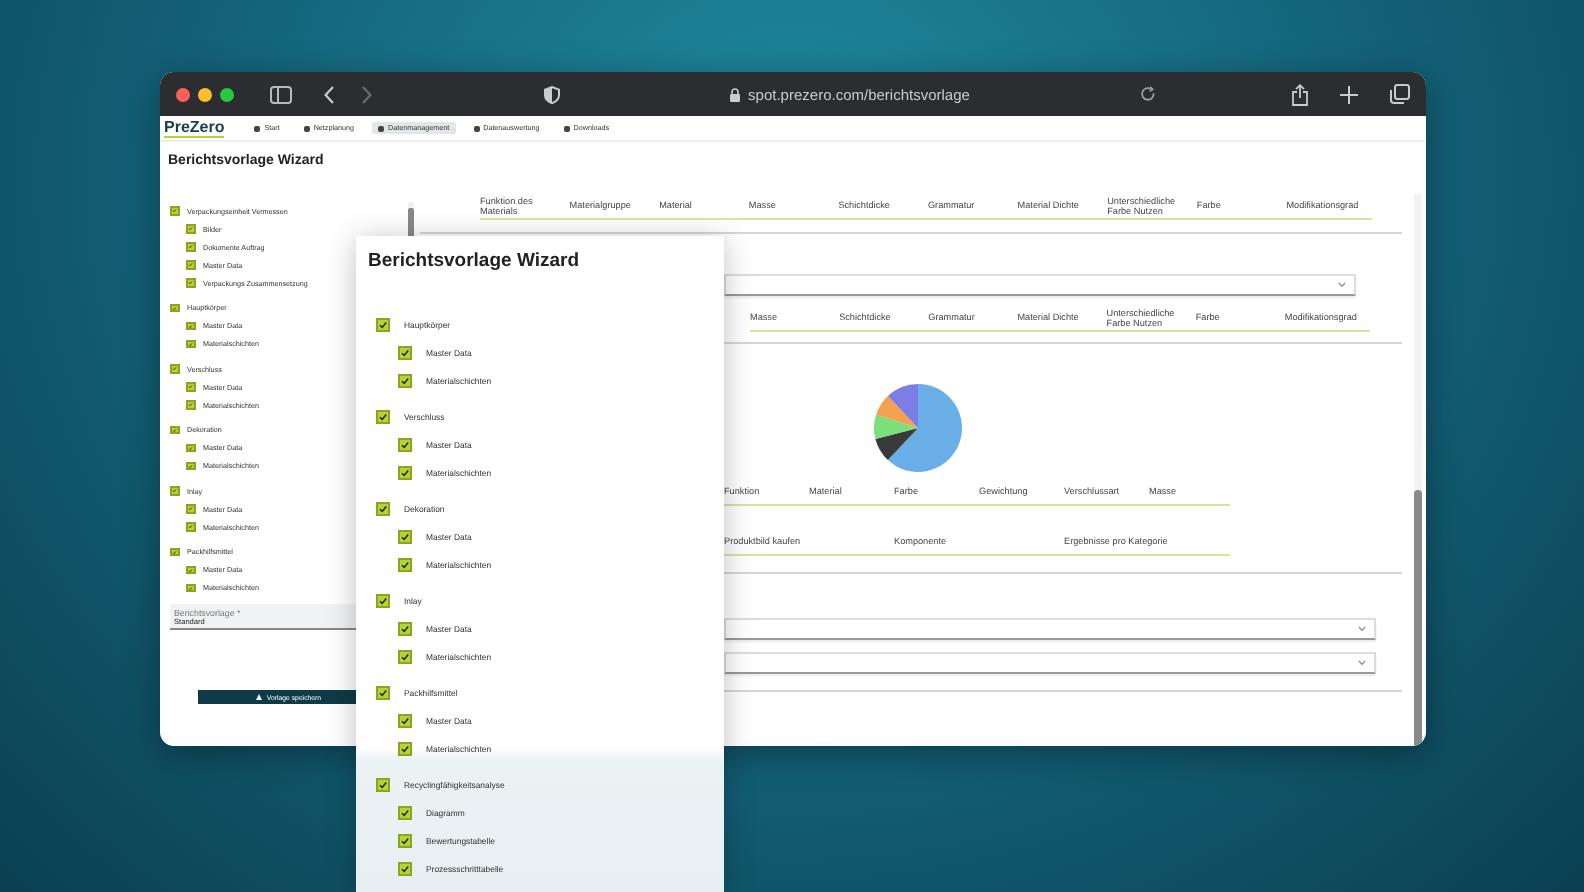 The width and height of the screenshot is (1584, 892). What do you see at coordinates (552, 94) in the screenshot?
I see `shield-icon` at bounding box center [552, 94].